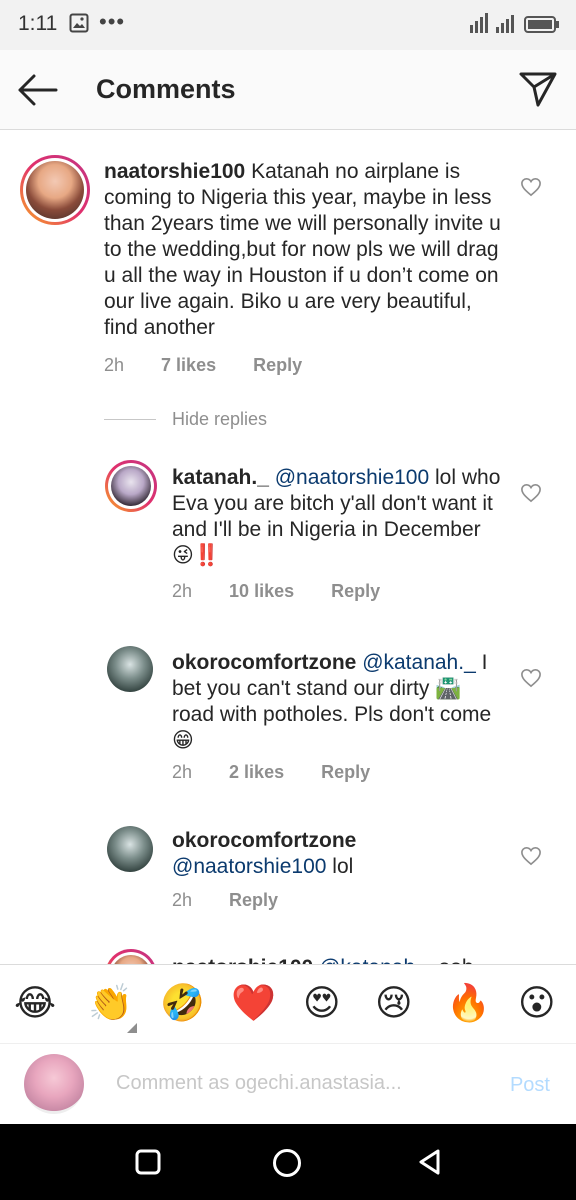  Describe the element at coordinates (110, 1003) in the screenshot. I see `emoji-clapping-hands: 👏` at that location.